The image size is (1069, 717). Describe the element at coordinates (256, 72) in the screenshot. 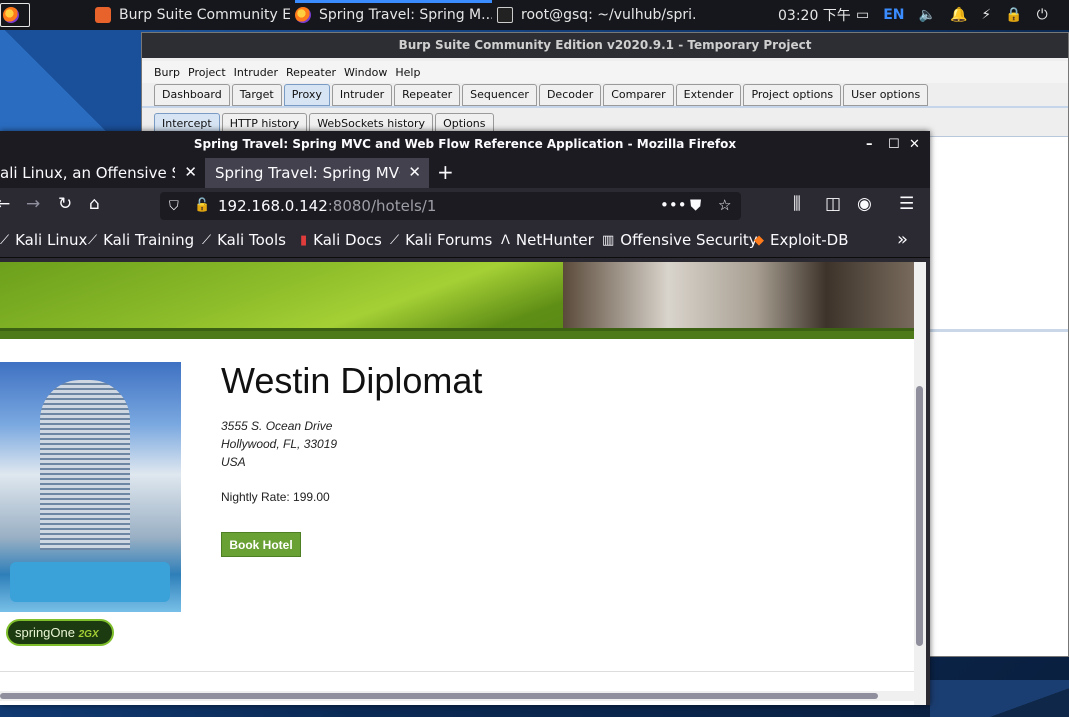

I see `menu-intruder: Intruder` at that location.